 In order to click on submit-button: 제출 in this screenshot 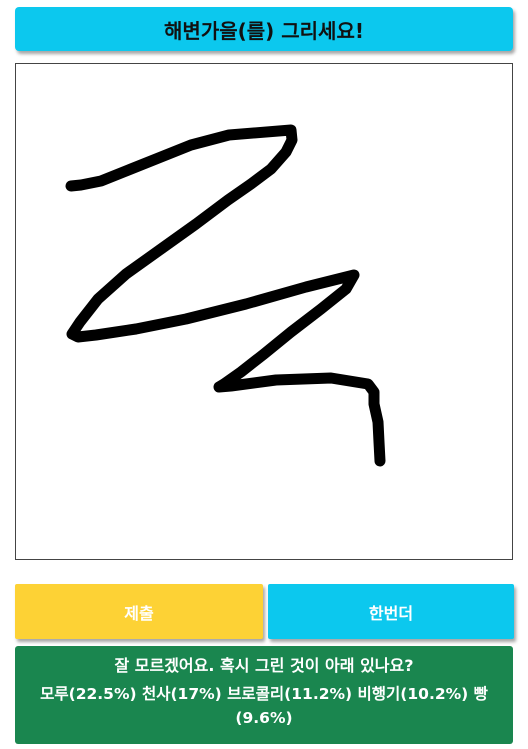, I will do `click(139, 611)`.